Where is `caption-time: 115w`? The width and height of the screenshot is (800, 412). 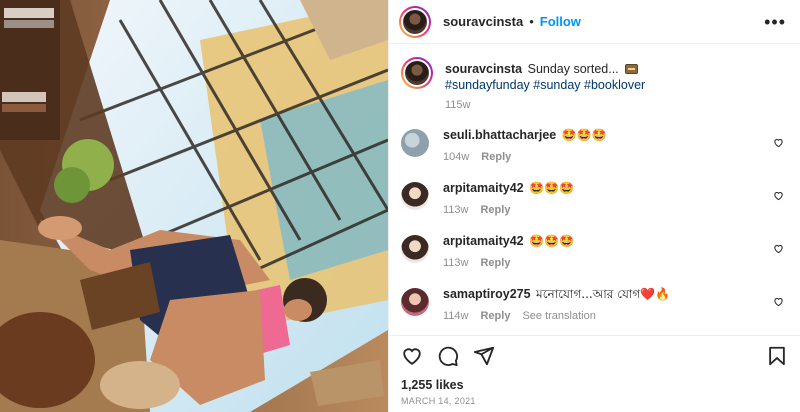 caption-time: 115w is located at coordinates (458, 105).